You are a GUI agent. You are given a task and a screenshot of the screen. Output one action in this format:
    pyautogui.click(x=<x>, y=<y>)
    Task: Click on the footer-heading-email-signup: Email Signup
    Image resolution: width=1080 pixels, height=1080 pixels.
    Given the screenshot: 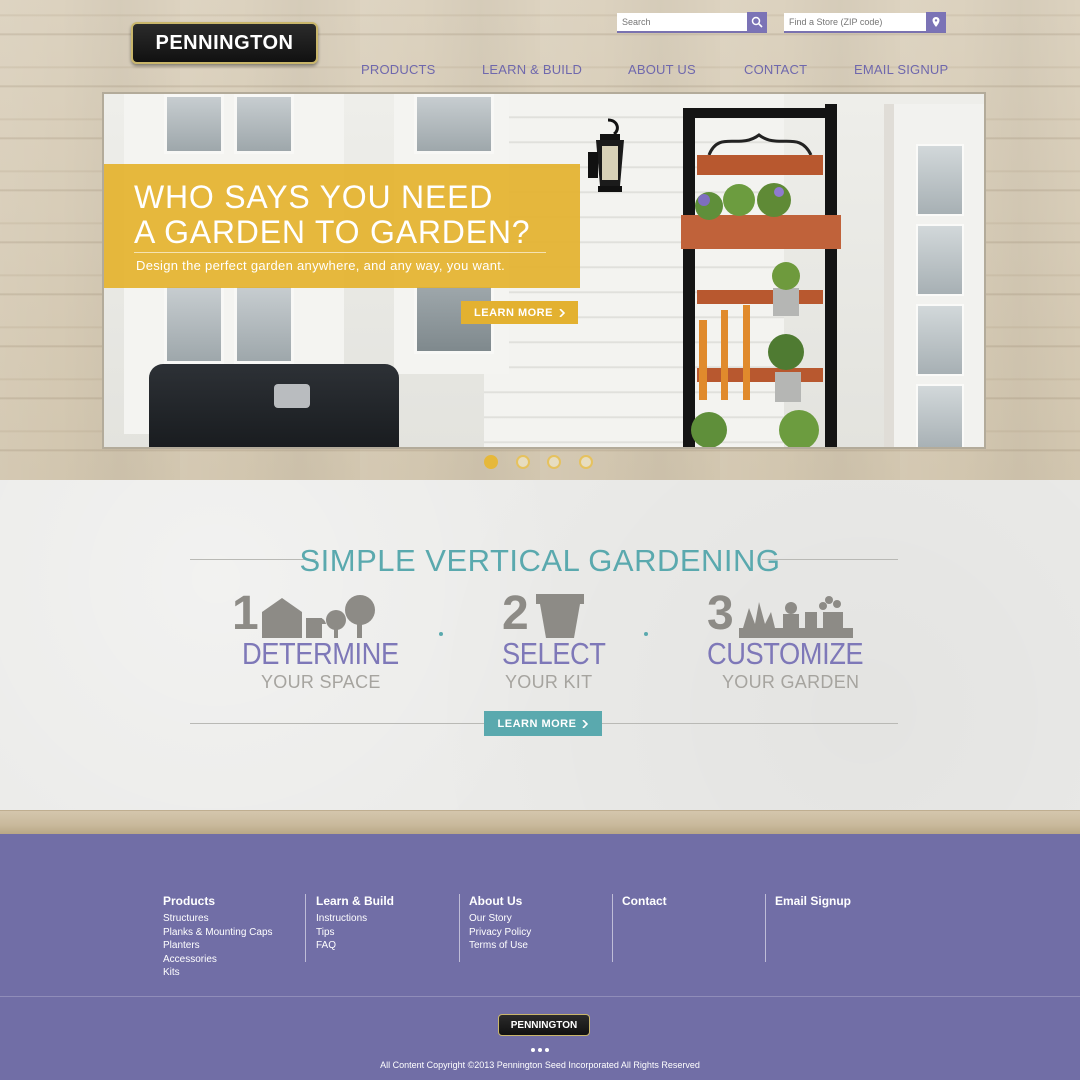 What is the action you would take?
    pyautogui.click(x=813, y=901)
    